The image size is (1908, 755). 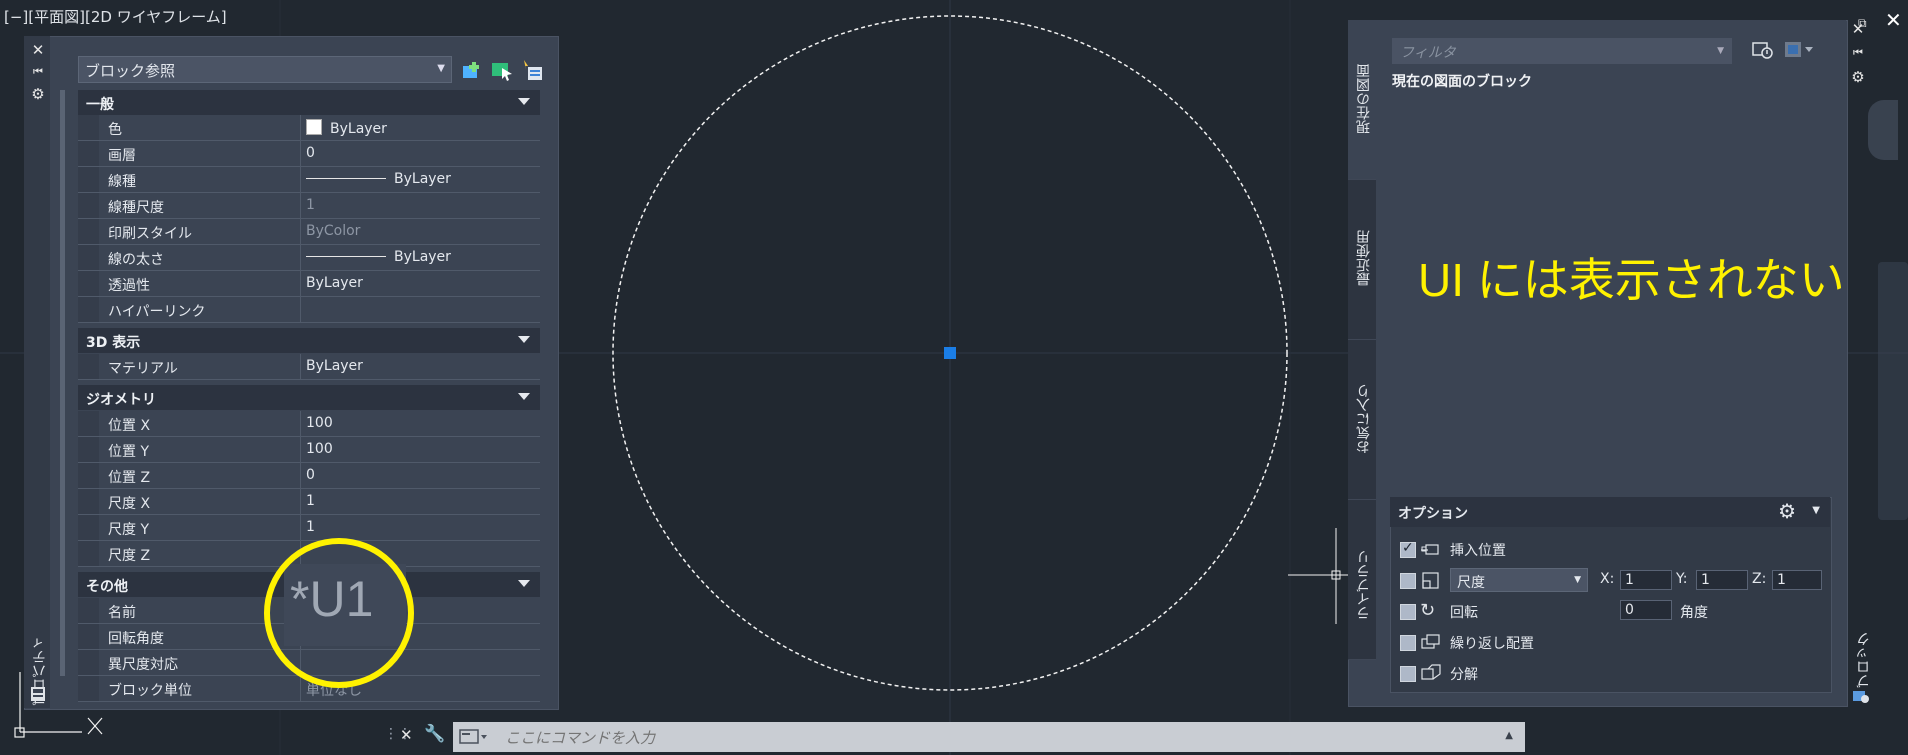 I want to click on palette-settings-icon: ⚙, so click(x=38, y=94).